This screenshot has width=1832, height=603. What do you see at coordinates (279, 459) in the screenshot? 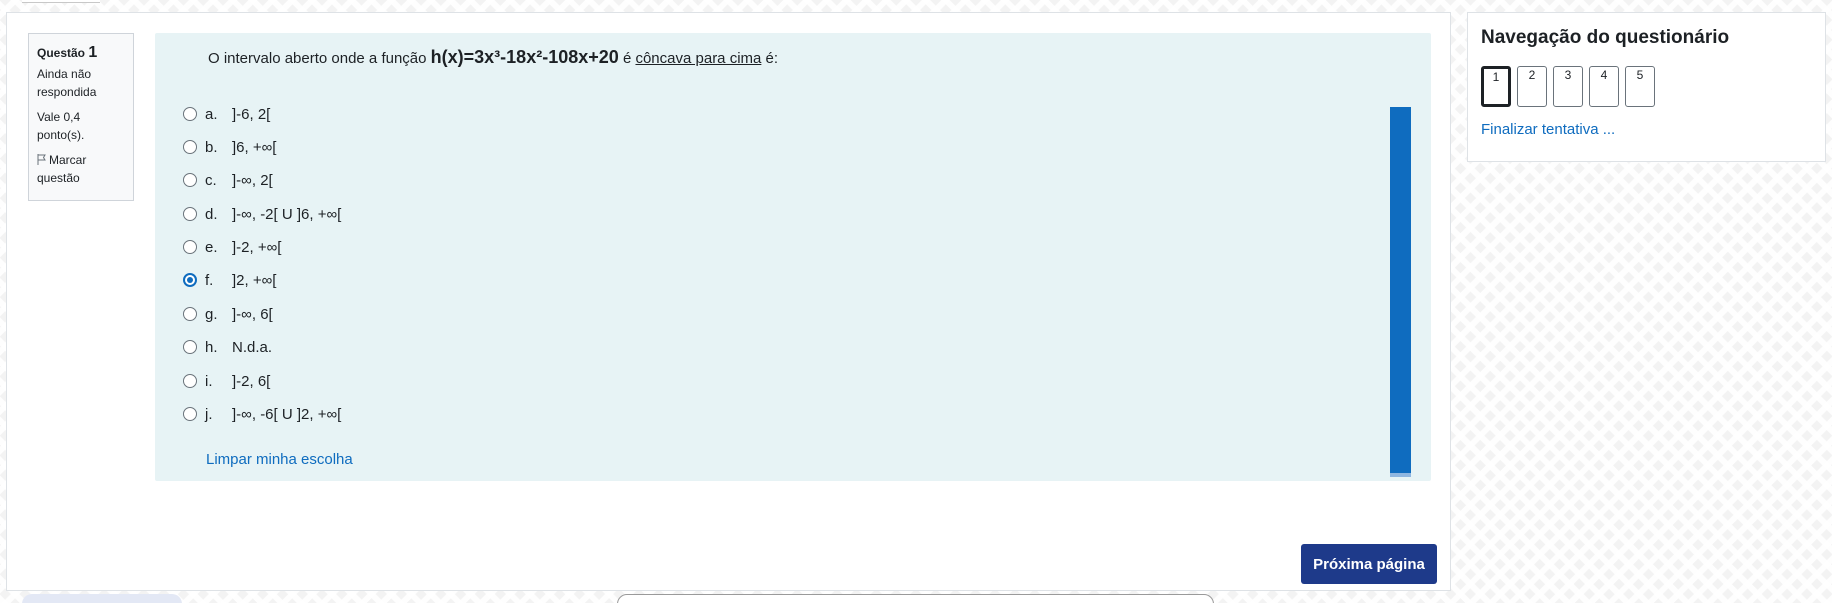
I see `clear-choice-link: Limpar minha escolha` at bounding box center [279, 459].